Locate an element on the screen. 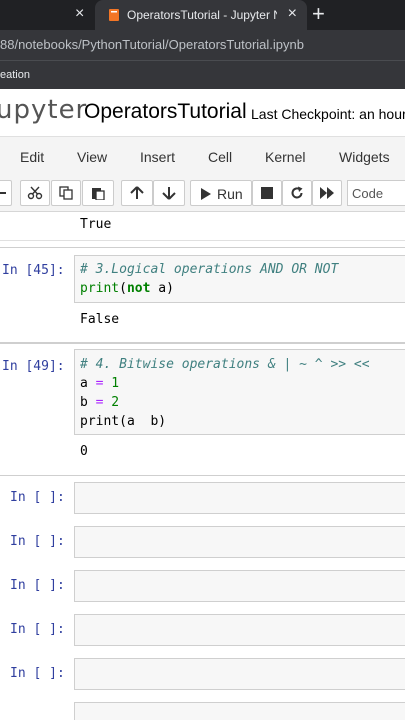  code-text: ( is located at coordinates (123, 288).